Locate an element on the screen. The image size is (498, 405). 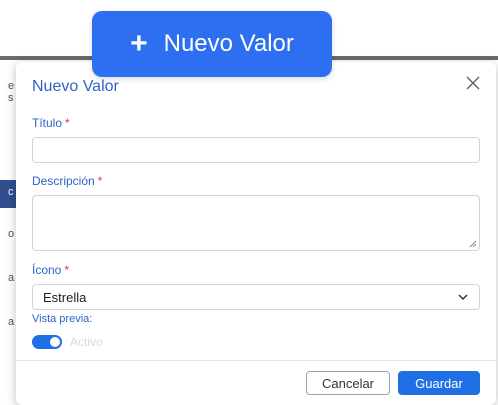
footer-divider is located at coordinates (256, 360).